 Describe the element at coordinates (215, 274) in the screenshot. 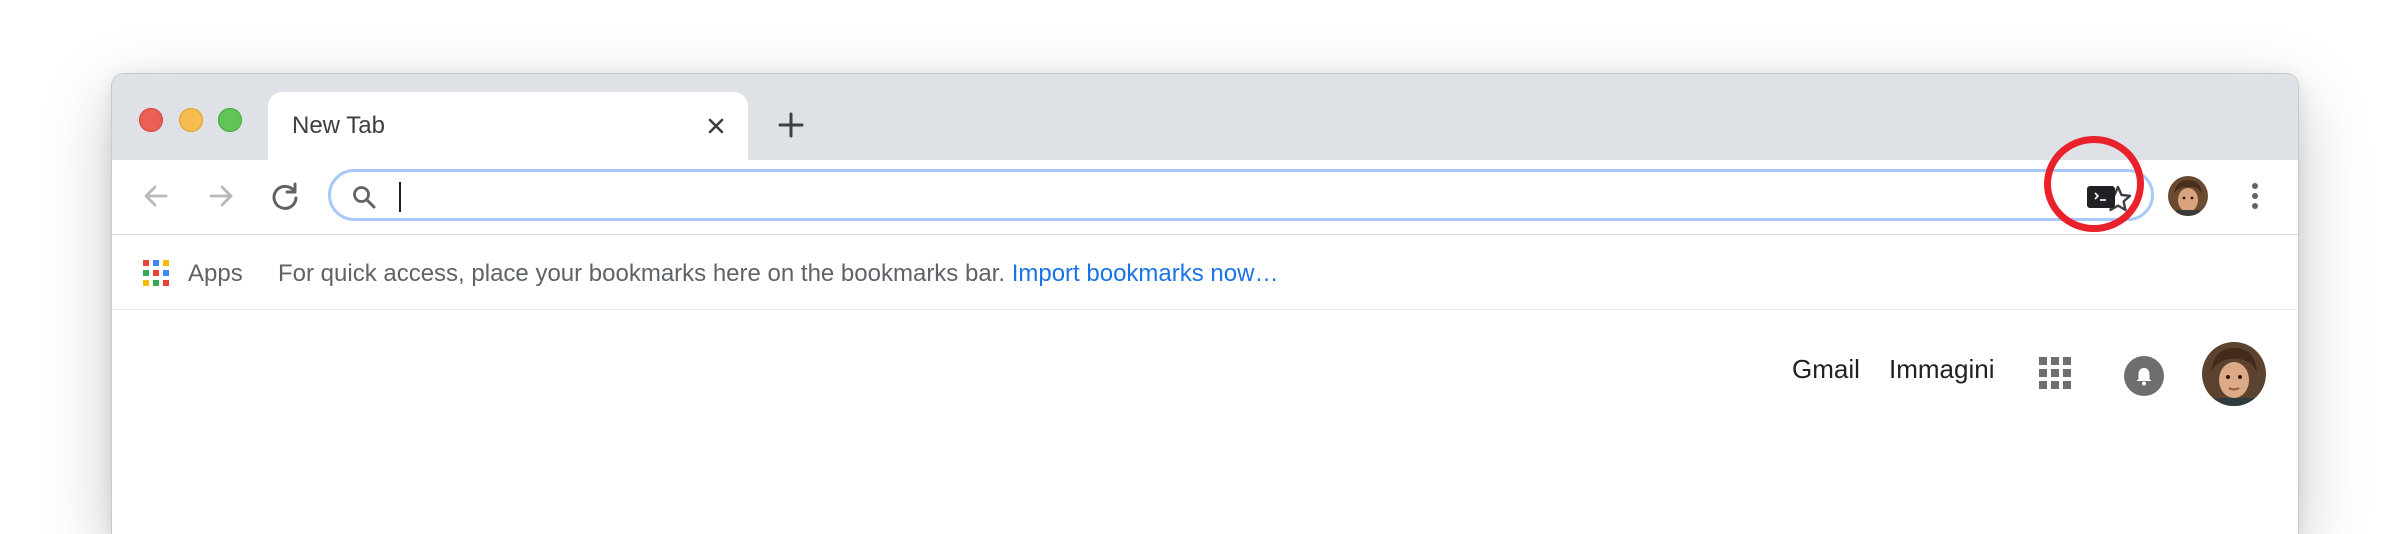

I see `apps-shortcut: Apps` at that location.